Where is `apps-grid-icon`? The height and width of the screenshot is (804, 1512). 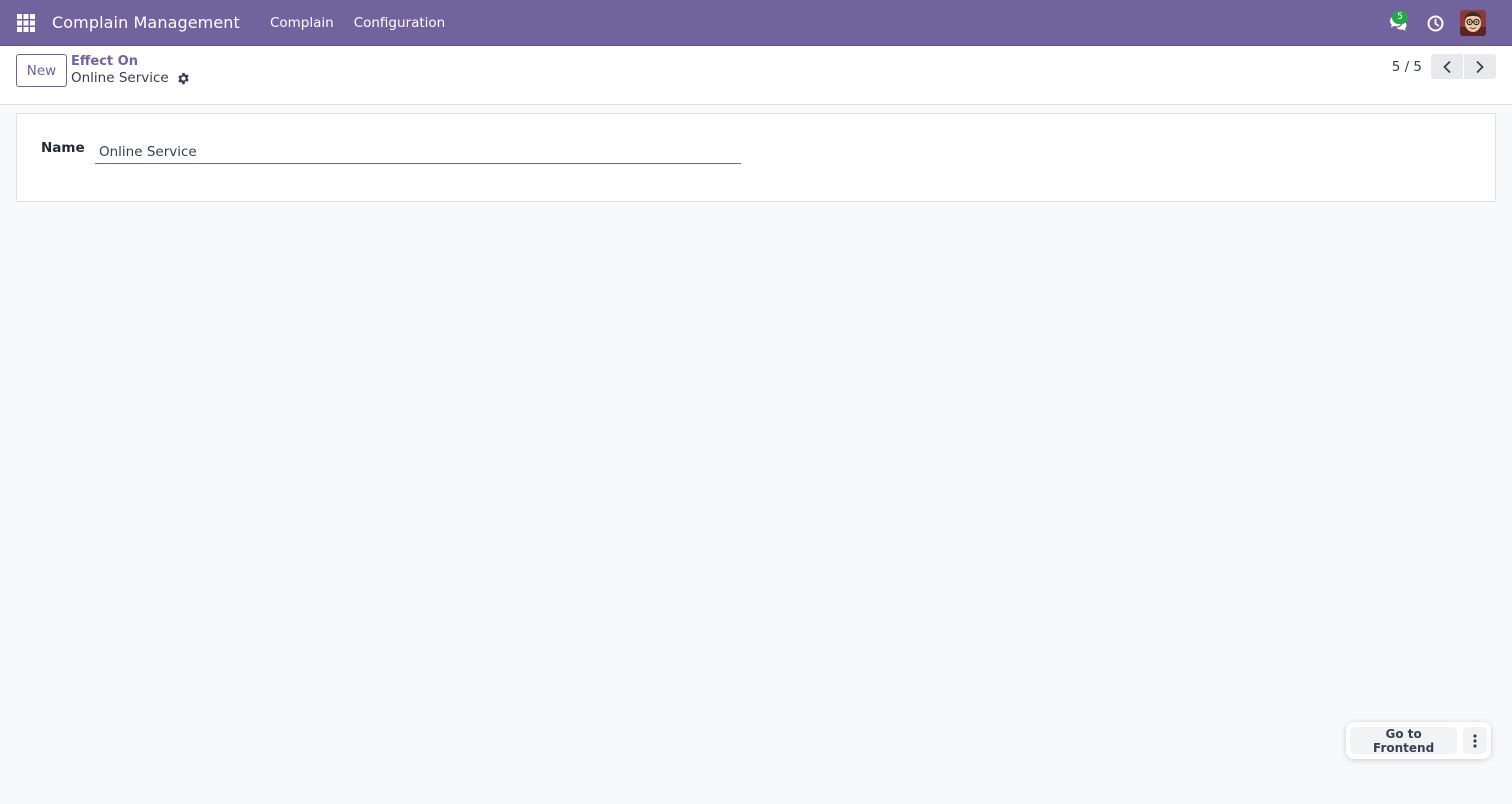
apps-grid-icon is located at coordinates (26, 22).